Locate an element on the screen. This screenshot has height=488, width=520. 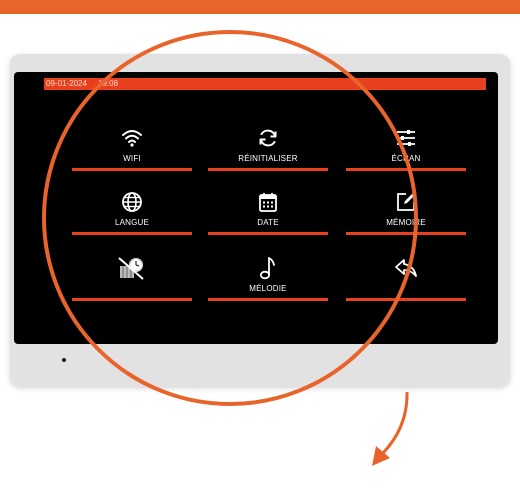
pointer-arrow-line is located at coordinates (392, 425).